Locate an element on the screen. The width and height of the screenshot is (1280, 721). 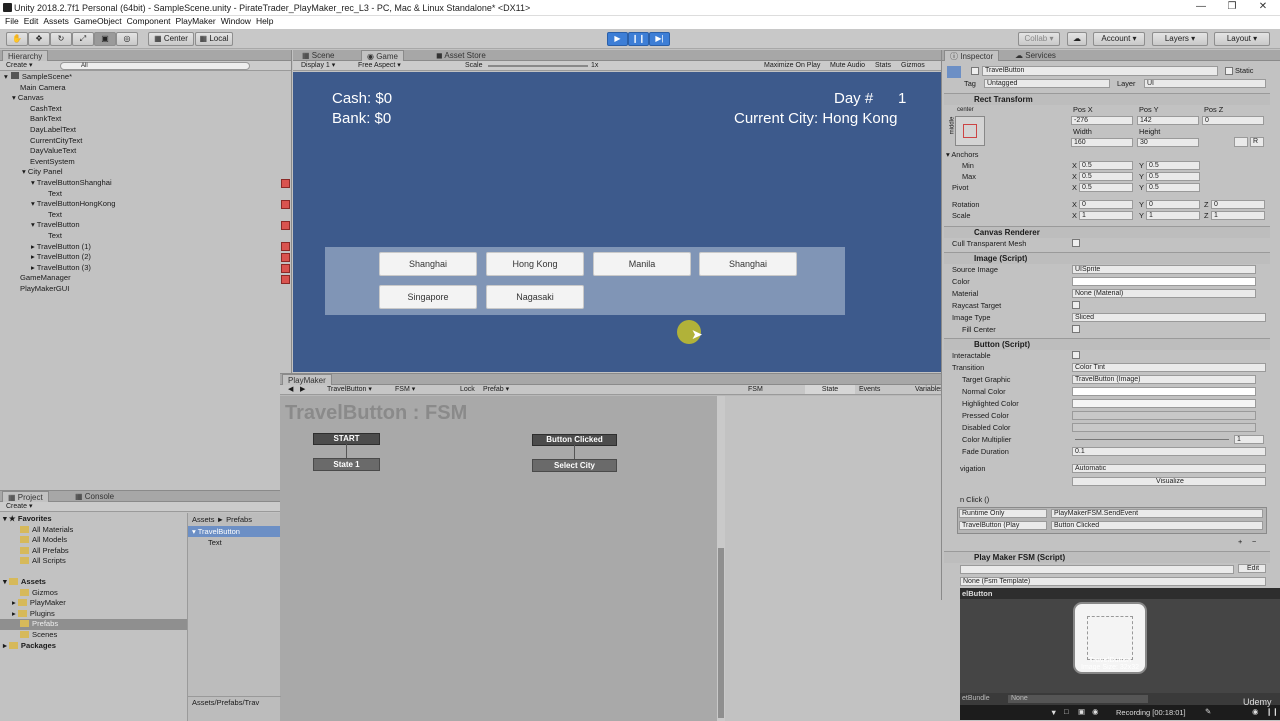
scale-slider is located at coordinates (538, 66).